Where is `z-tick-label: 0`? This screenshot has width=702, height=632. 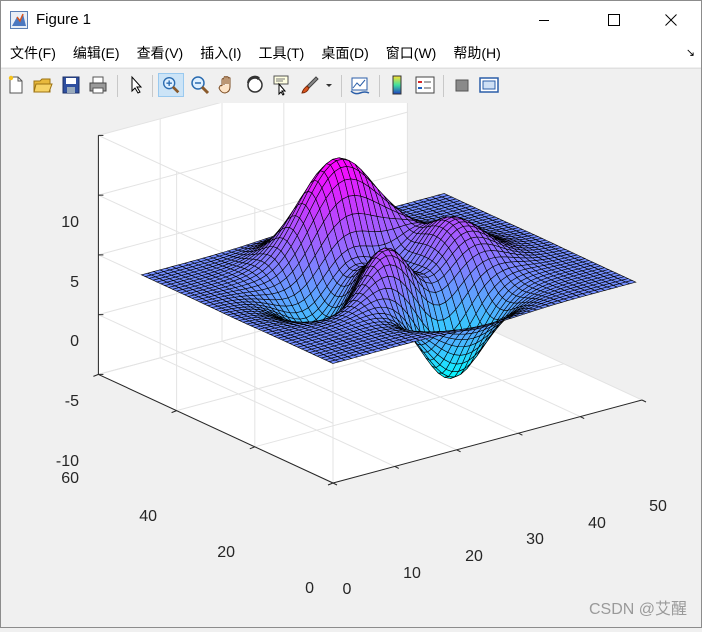
z-tick-label: 0 is located at coordinates (74, 341).